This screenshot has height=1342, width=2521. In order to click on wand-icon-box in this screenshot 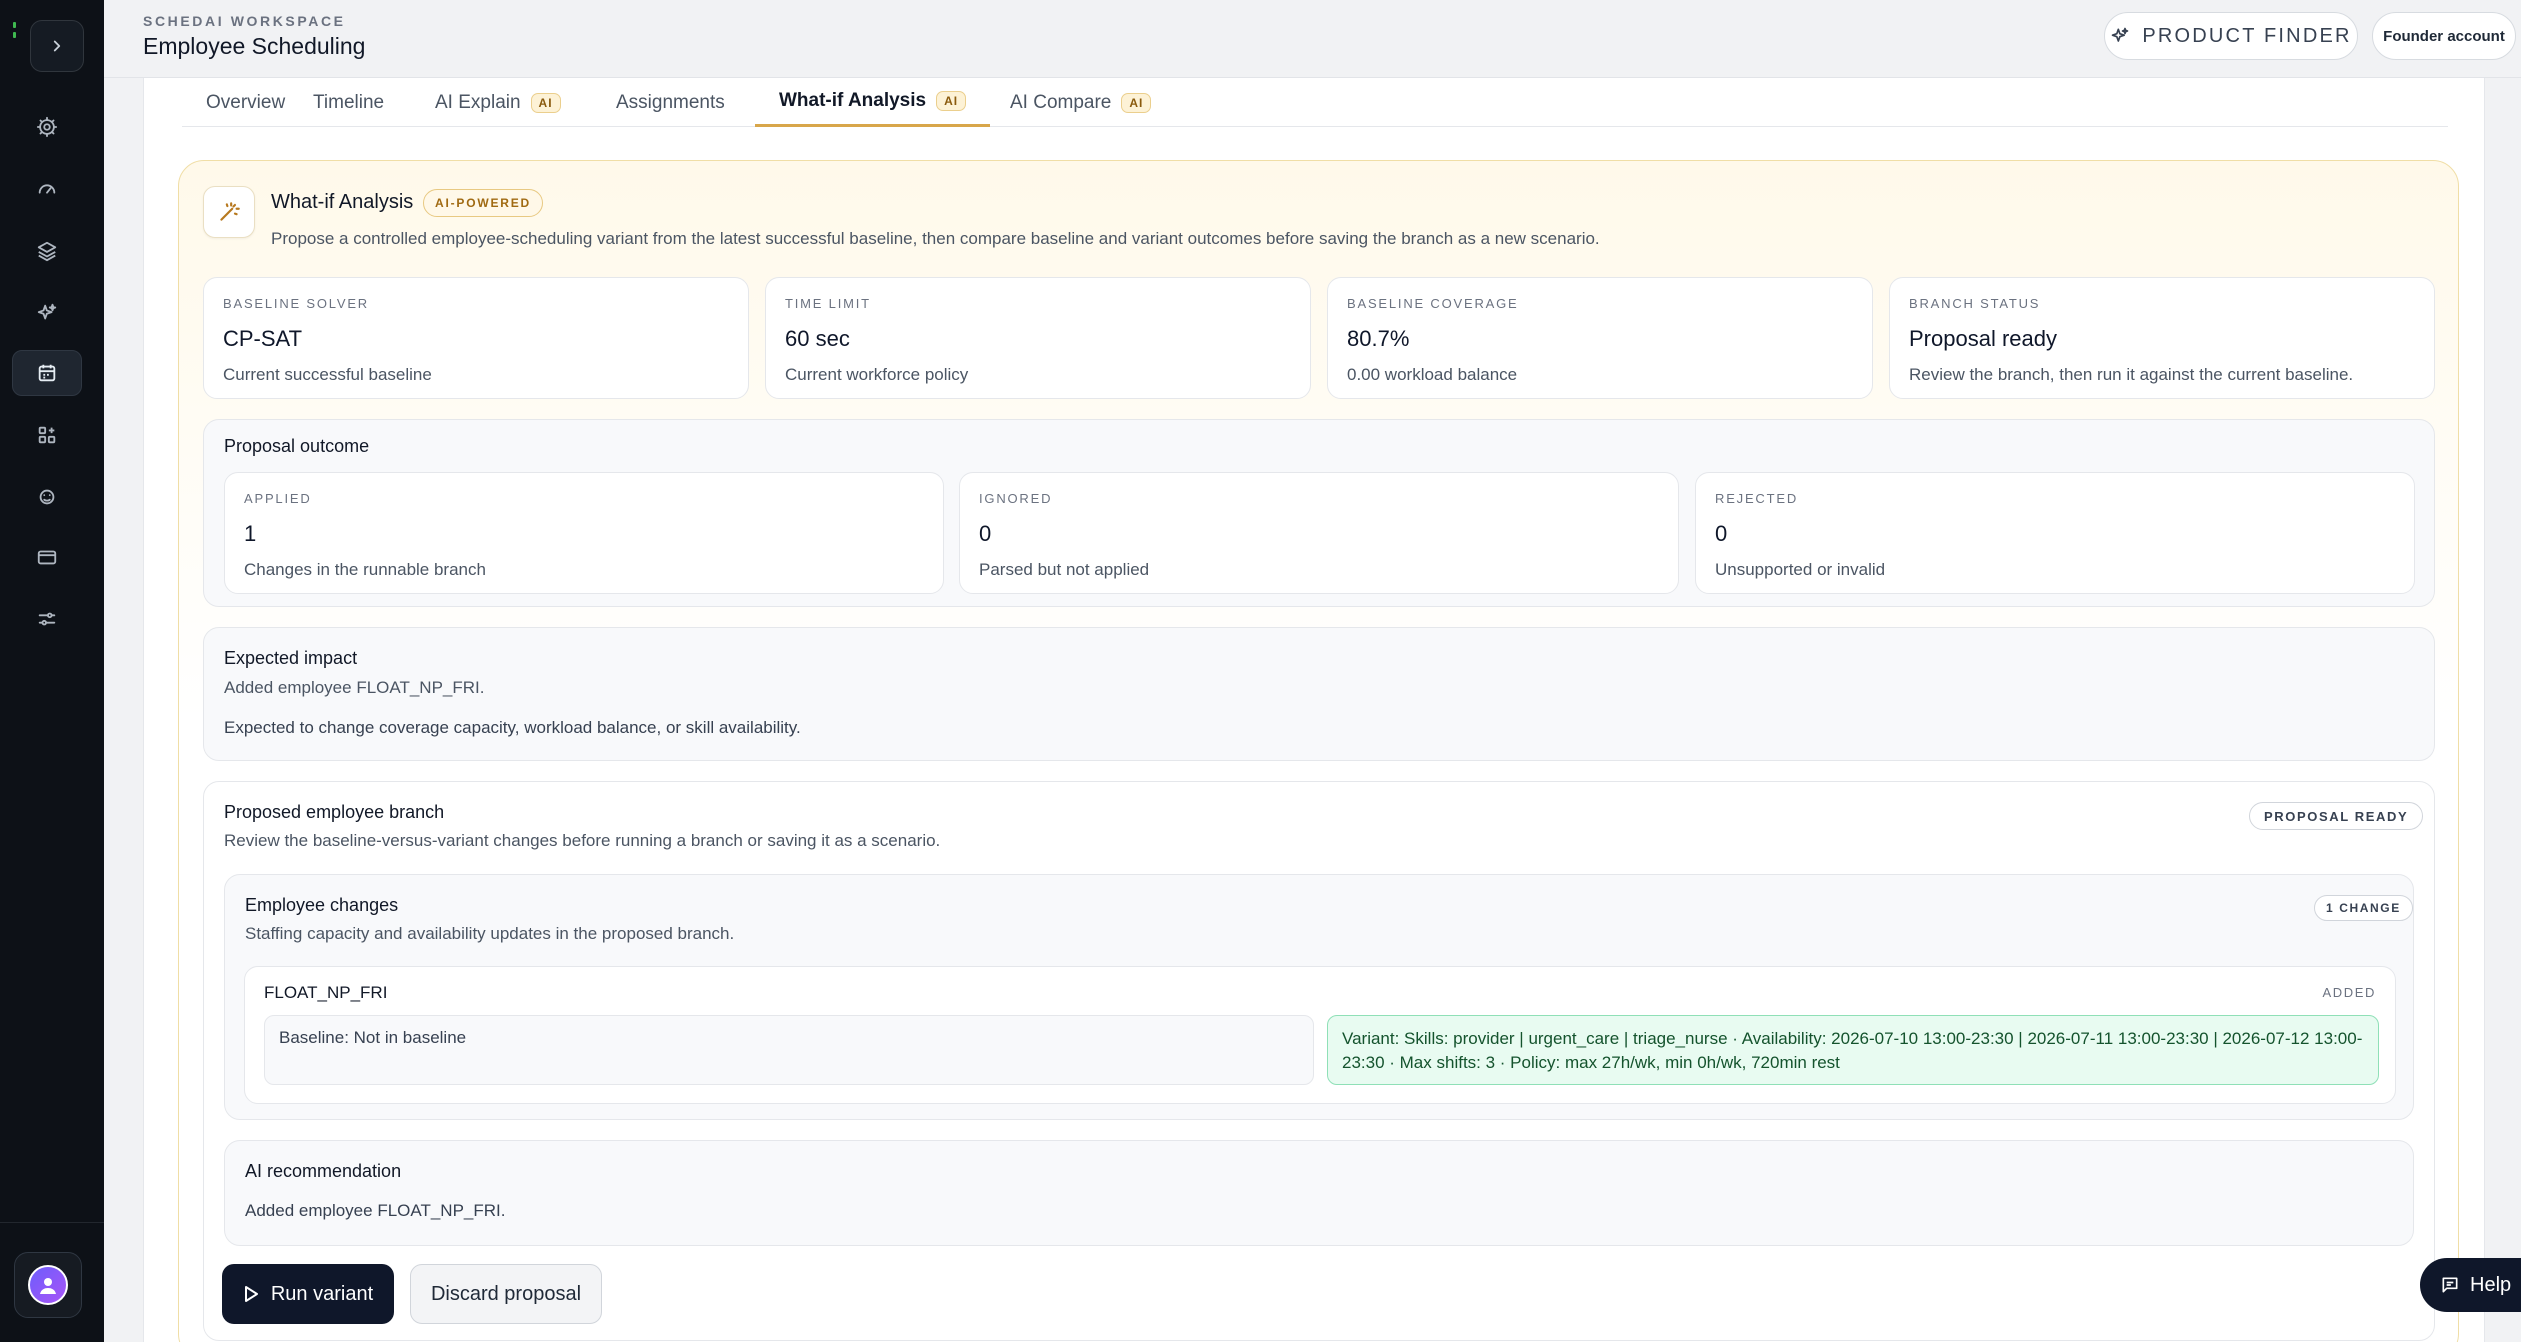, I will do `click(229, 212)`.